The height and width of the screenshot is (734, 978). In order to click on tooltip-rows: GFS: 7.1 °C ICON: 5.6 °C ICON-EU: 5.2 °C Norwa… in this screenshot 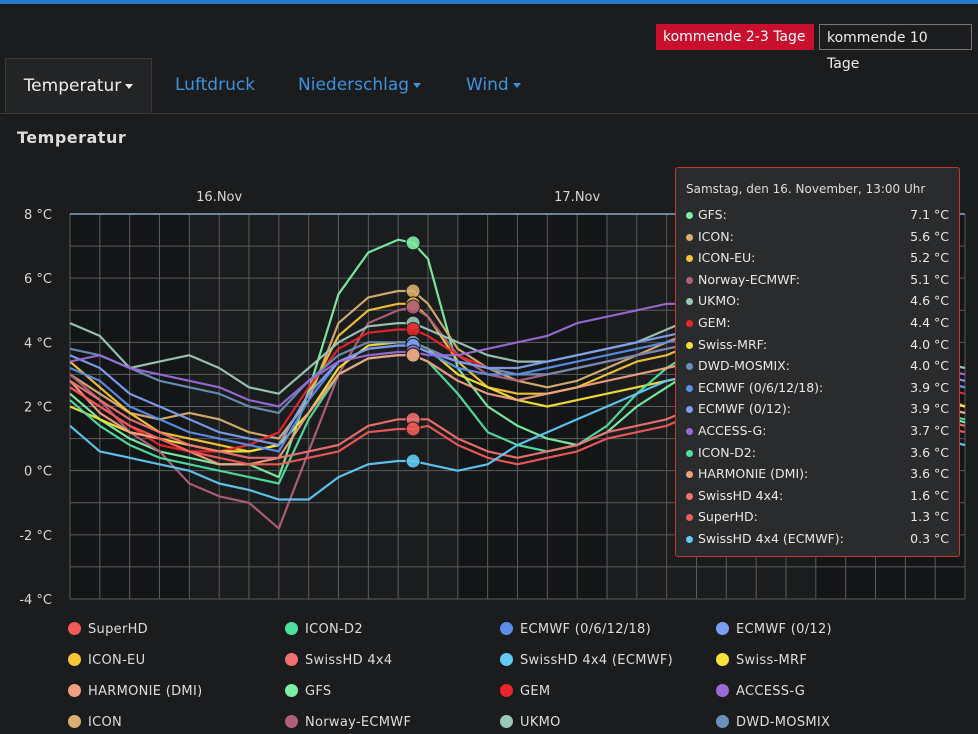, I will do `click(817, 377)`.